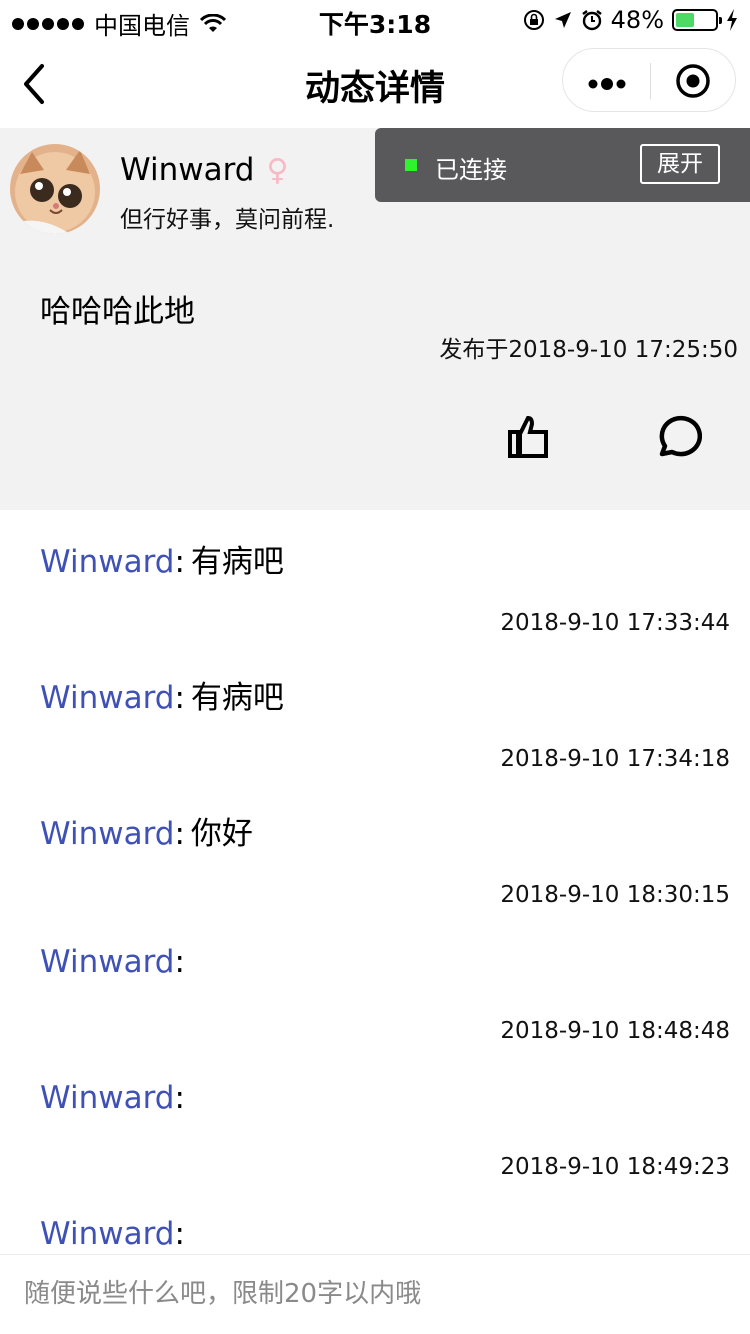 The width and height of the screenshot is (750, 1334). I want to click on comment-item: Winward:, so click(375, 1222).